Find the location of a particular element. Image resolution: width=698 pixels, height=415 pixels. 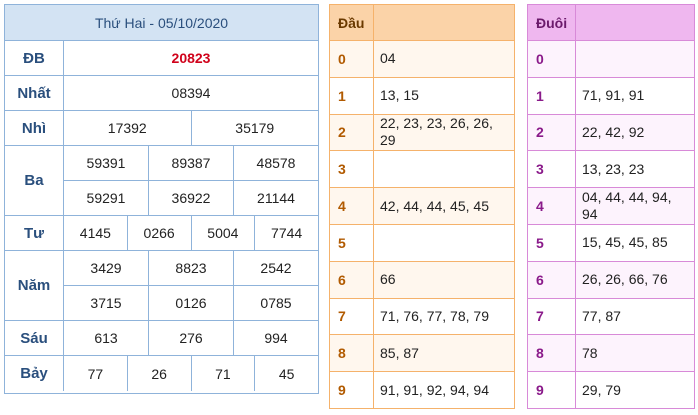

duoi-row: 7 77, 87 is located at coordinates (611, 316).